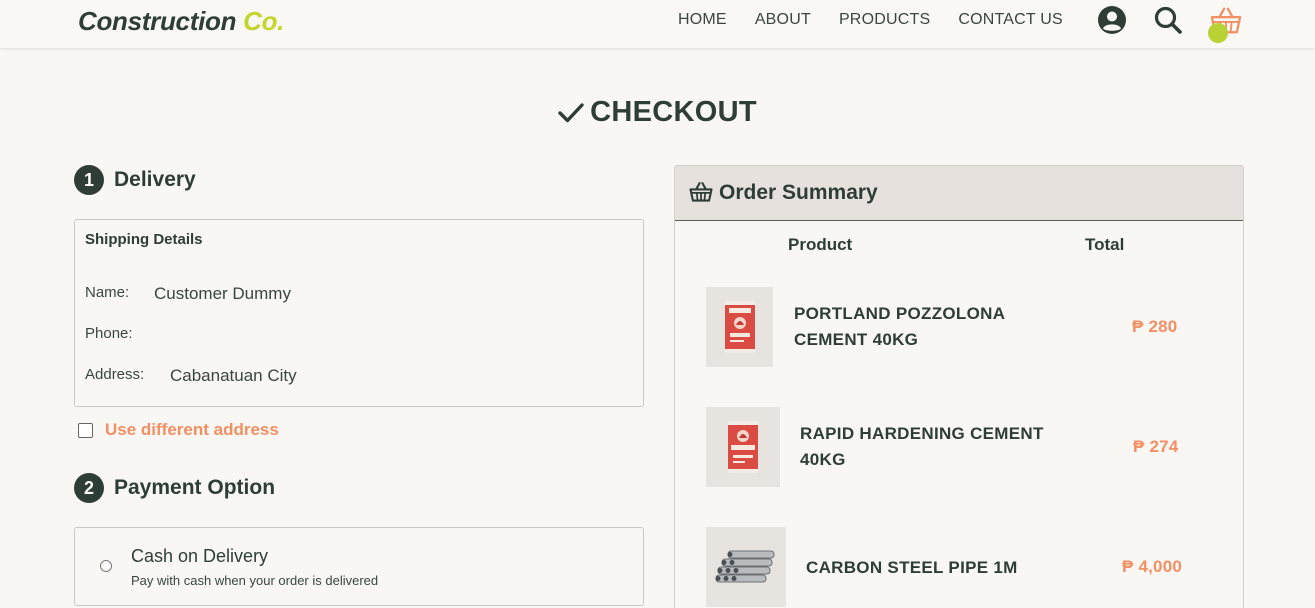 The width and height of the screenshot is (1315, 608). What do you see at coordinates (89, 180) in the screenshot?
I see `step-number-badge: 1` at bounding box center [89, 180].